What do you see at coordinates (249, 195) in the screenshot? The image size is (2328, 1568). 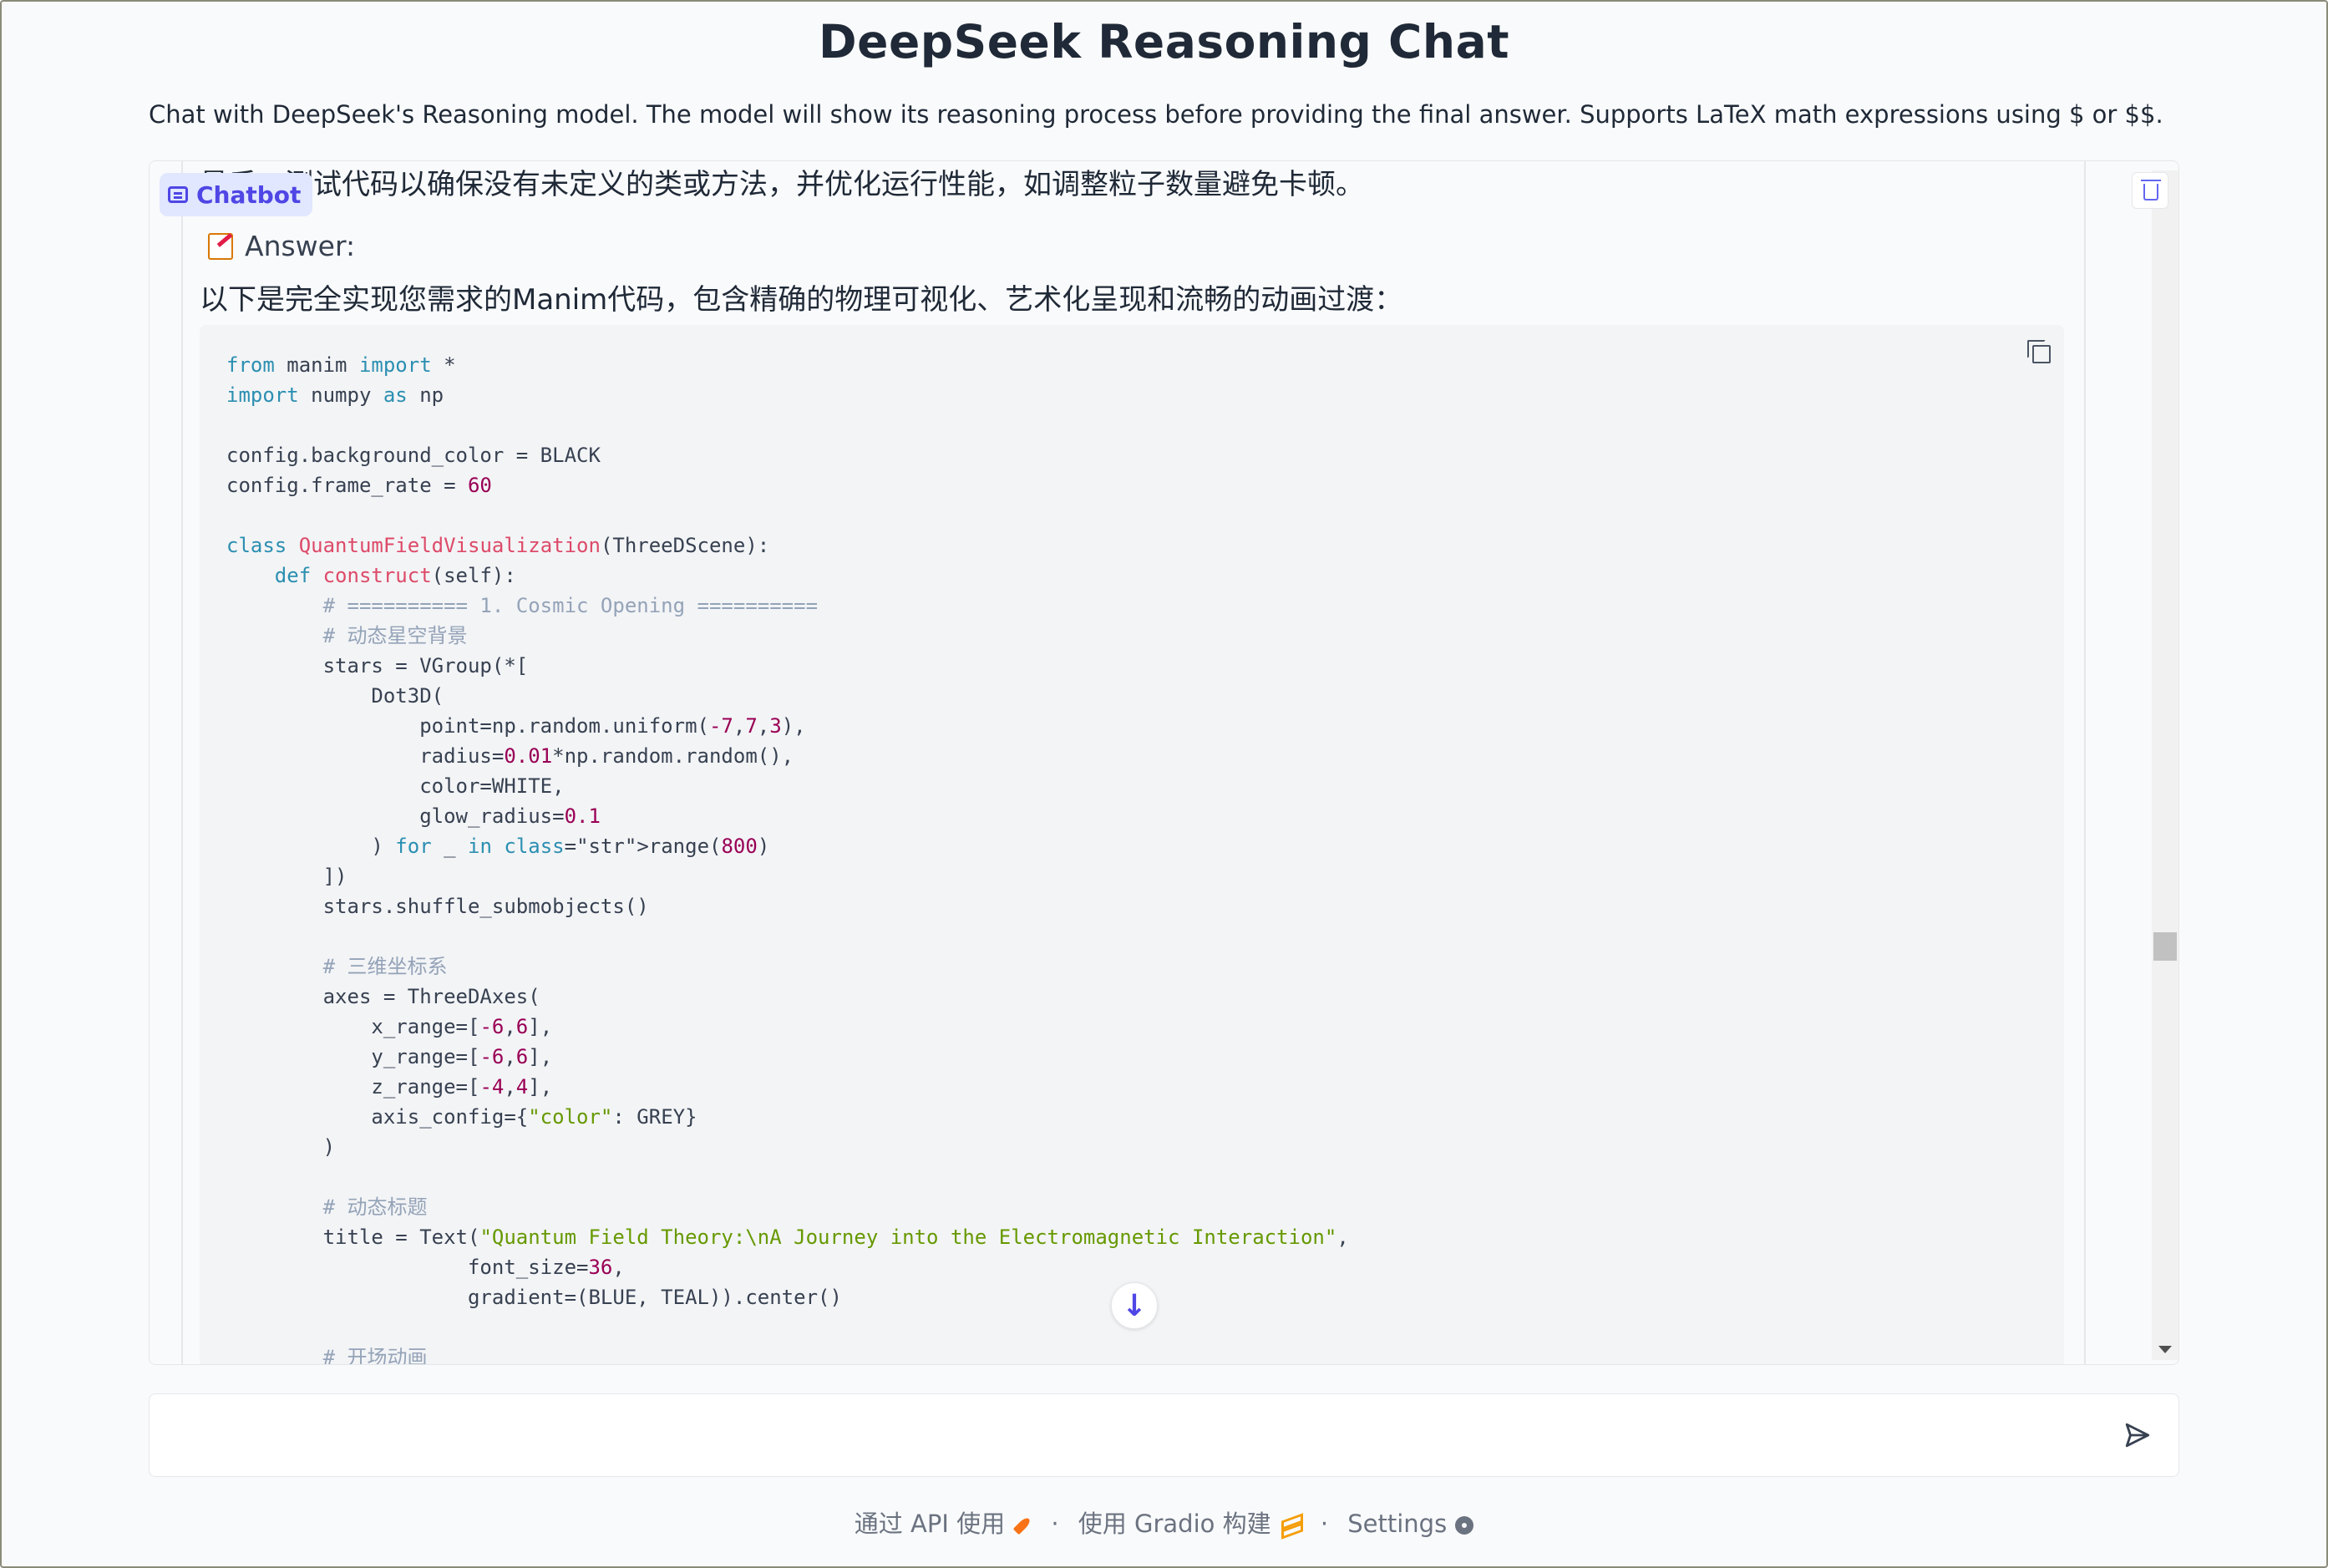 I see `chatbot-label: Chatbot` at bounding box center [249, 195].